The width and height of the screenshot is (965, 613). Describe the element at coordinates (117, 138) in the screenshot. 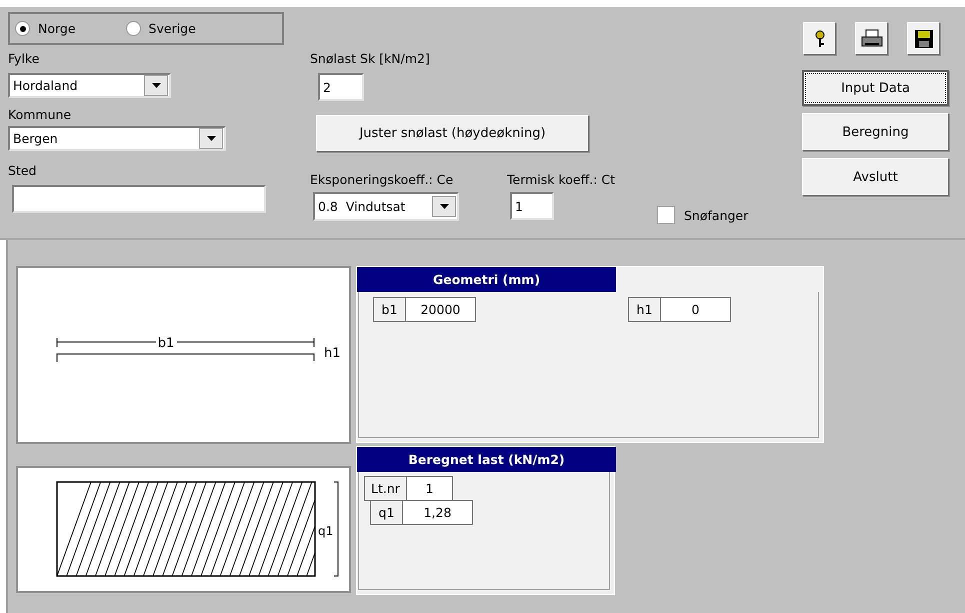

I see `dropdown: Bergen` at that location.